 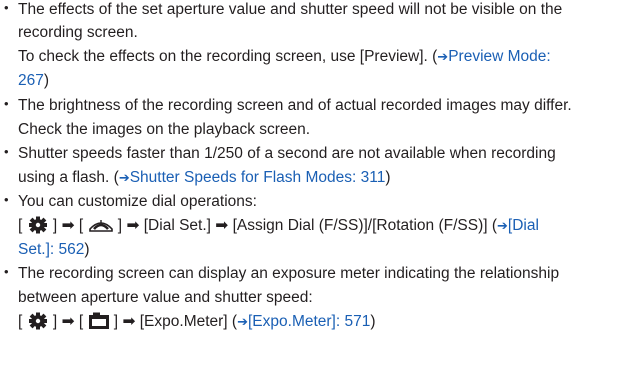 What do you see at coordinates (188, 321) in the screenshot?
I see `text-span: [Expo.Meter] (` at bounding box center [188, 321].